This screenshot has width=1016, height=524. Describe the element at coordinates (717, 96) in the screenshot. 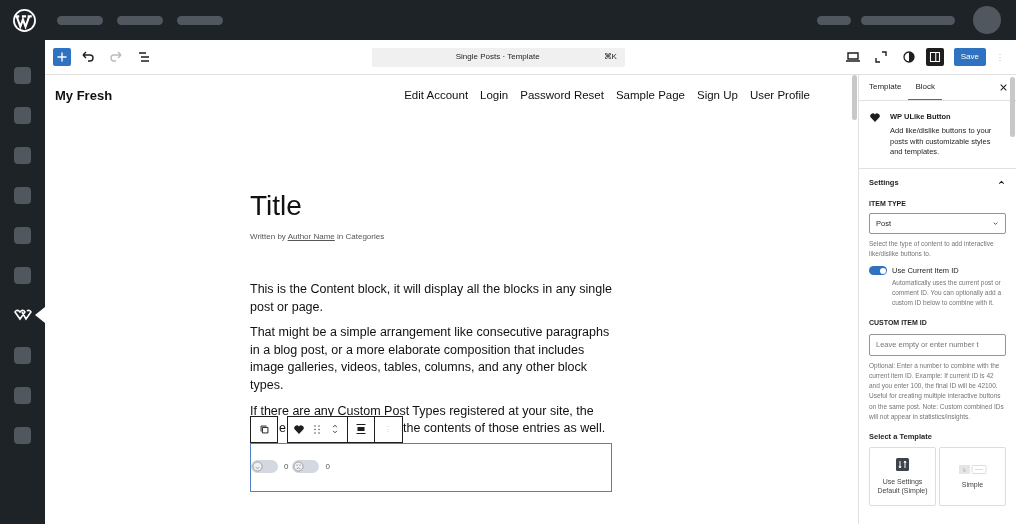

I see `nav-link: Sign Up` at that location.